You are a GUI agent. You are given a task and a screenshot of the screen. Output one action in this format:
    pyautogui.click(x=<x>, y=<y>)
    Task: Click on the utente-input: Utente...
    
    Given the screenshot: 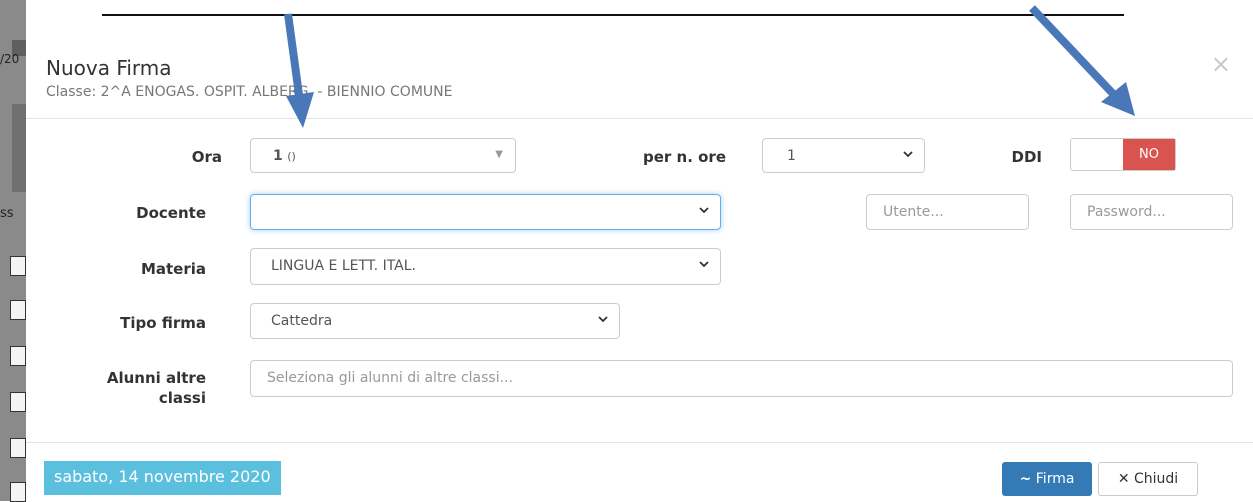 What is the action you would take?
    pyautogui.click(x=947, y=212)
    